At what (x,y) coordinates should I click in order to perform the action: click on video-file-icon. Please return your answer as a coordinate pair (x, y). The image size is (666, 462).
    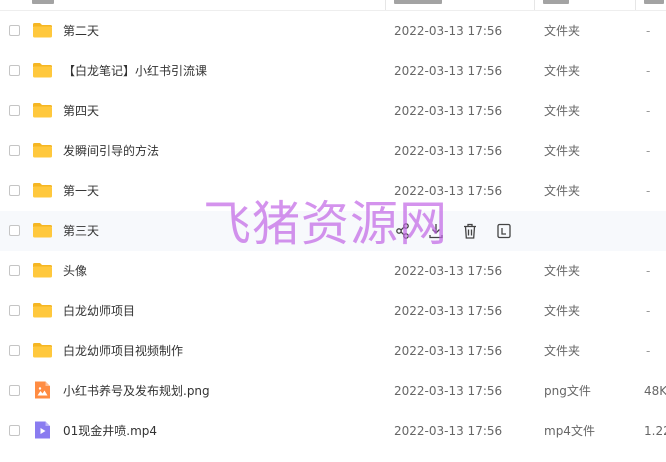
    Looking at the image, I should click on (42, 430).